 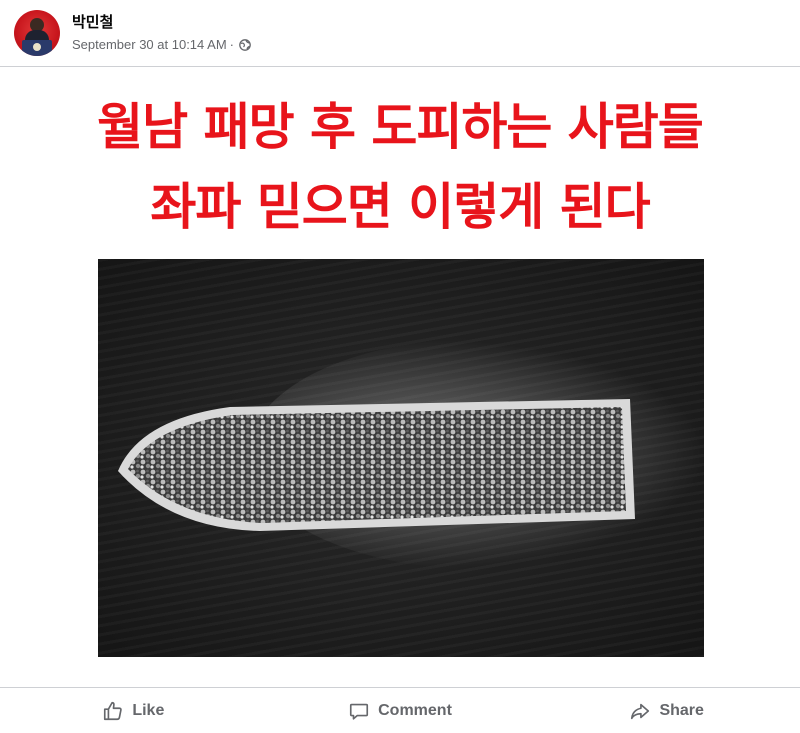 I want to click on headline-line-1: 월남 패망 후 도피하는 사람들, so click(x=400, y=127).